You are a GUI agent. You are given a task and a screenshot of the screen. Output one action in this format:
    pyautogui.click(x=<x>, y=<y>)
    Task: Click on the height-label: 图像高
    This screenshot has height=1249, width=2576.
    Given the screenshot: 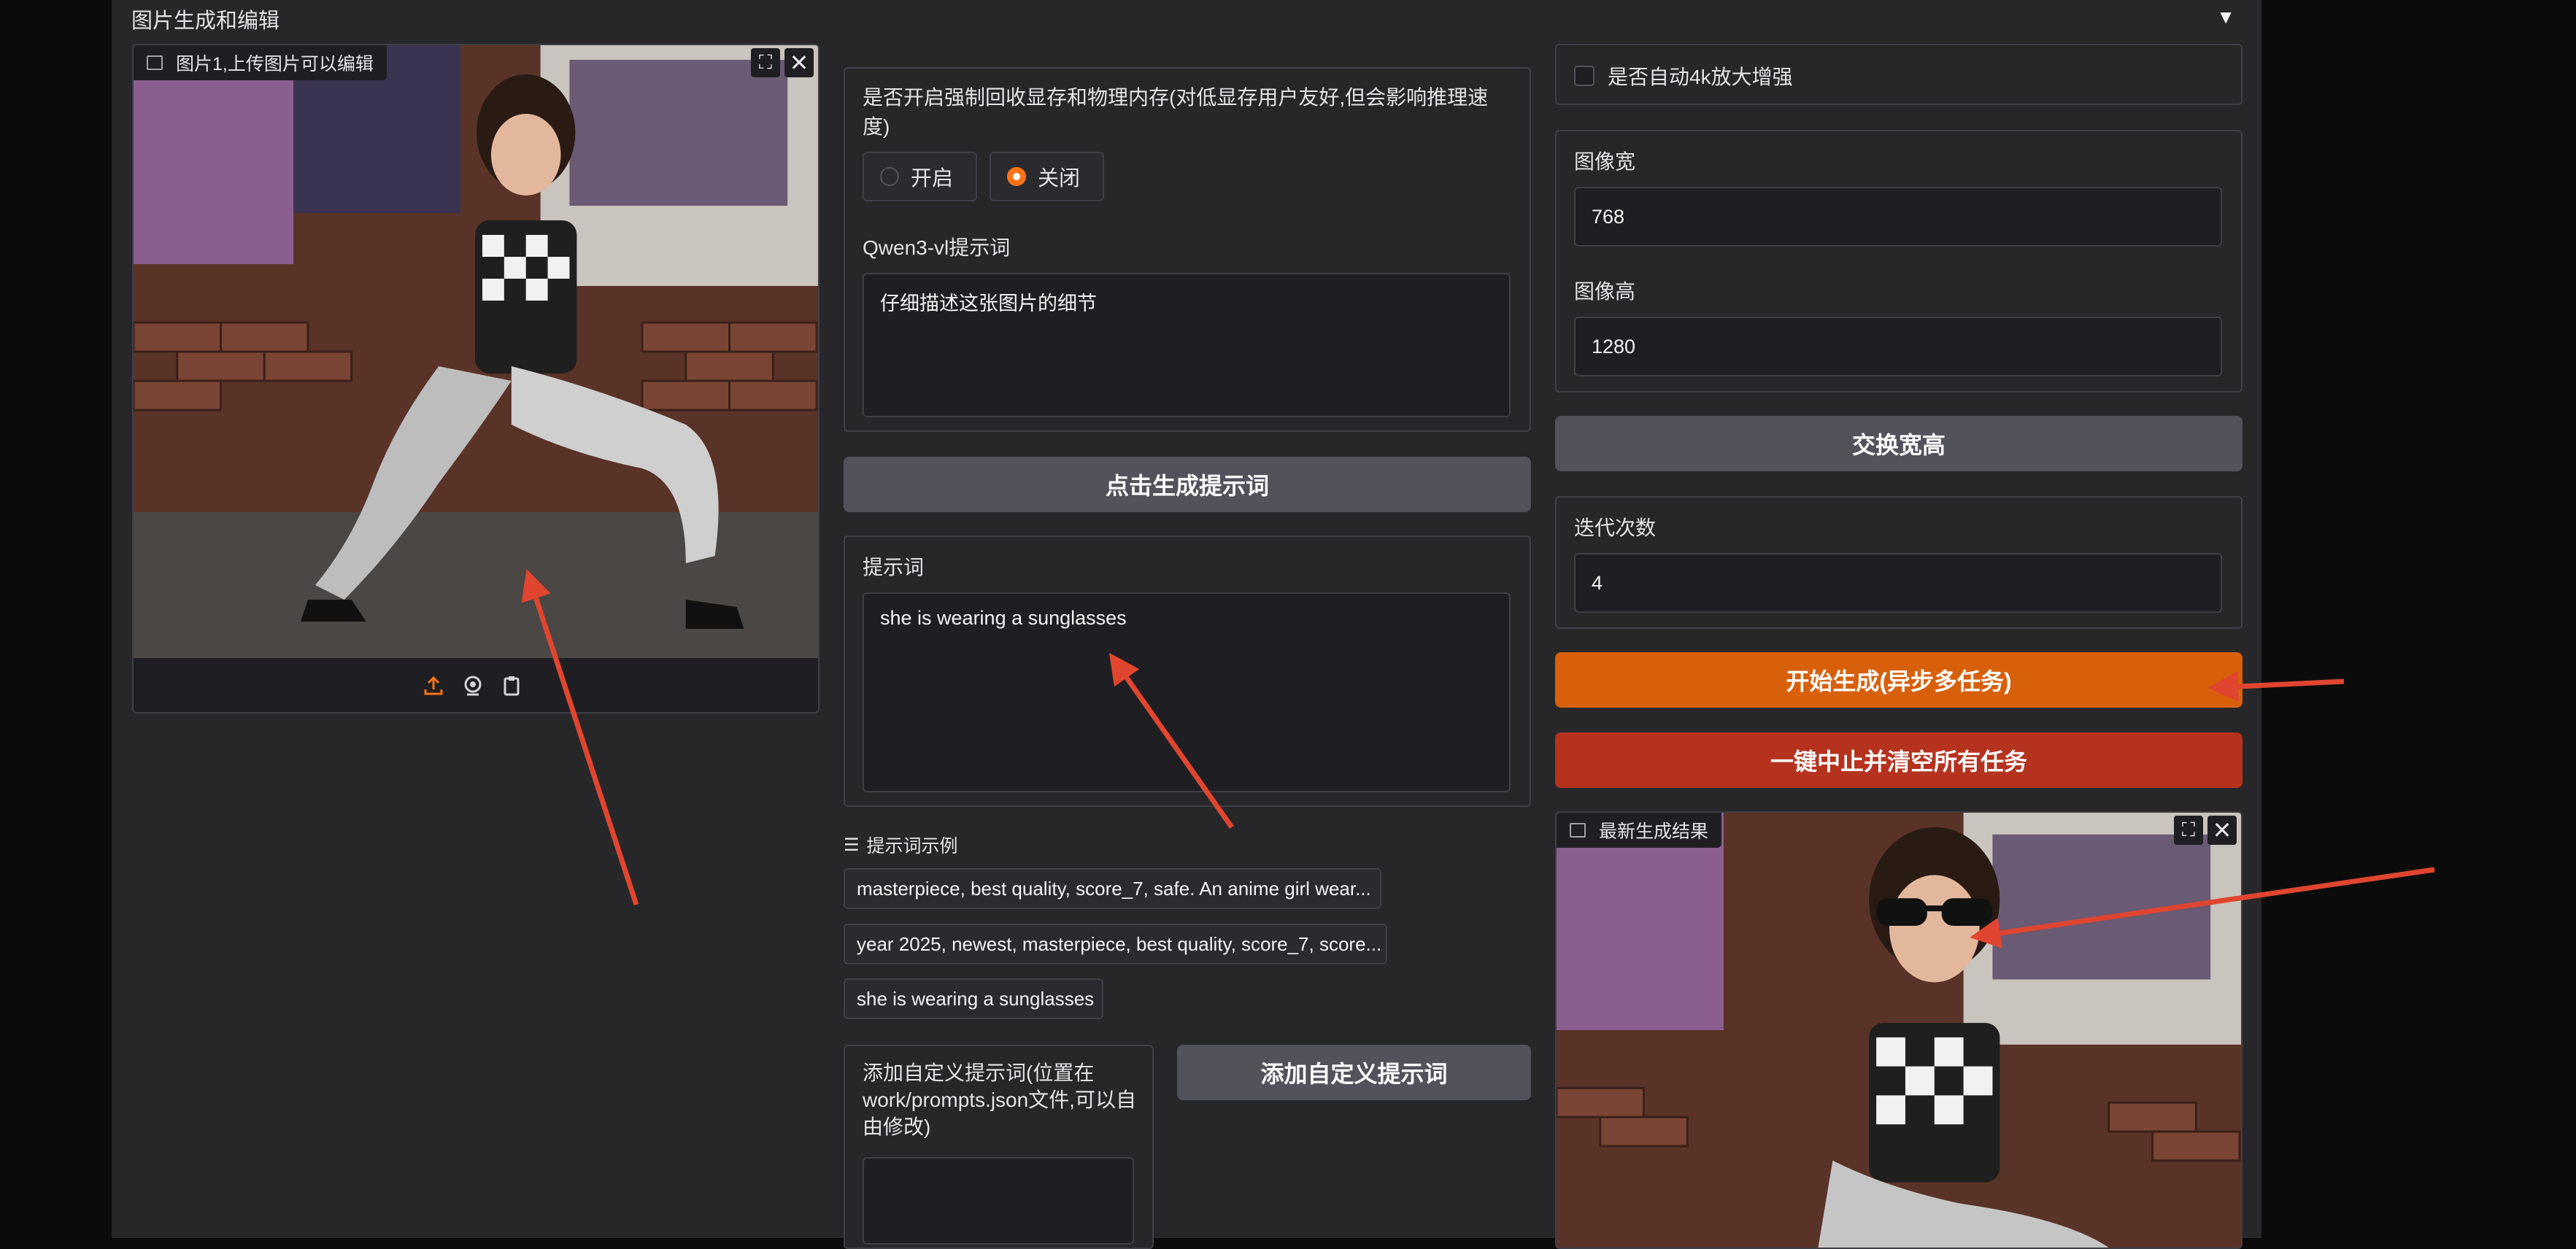 What is the action you would take?
    pyautogui.click(x=1605, y=291)
    